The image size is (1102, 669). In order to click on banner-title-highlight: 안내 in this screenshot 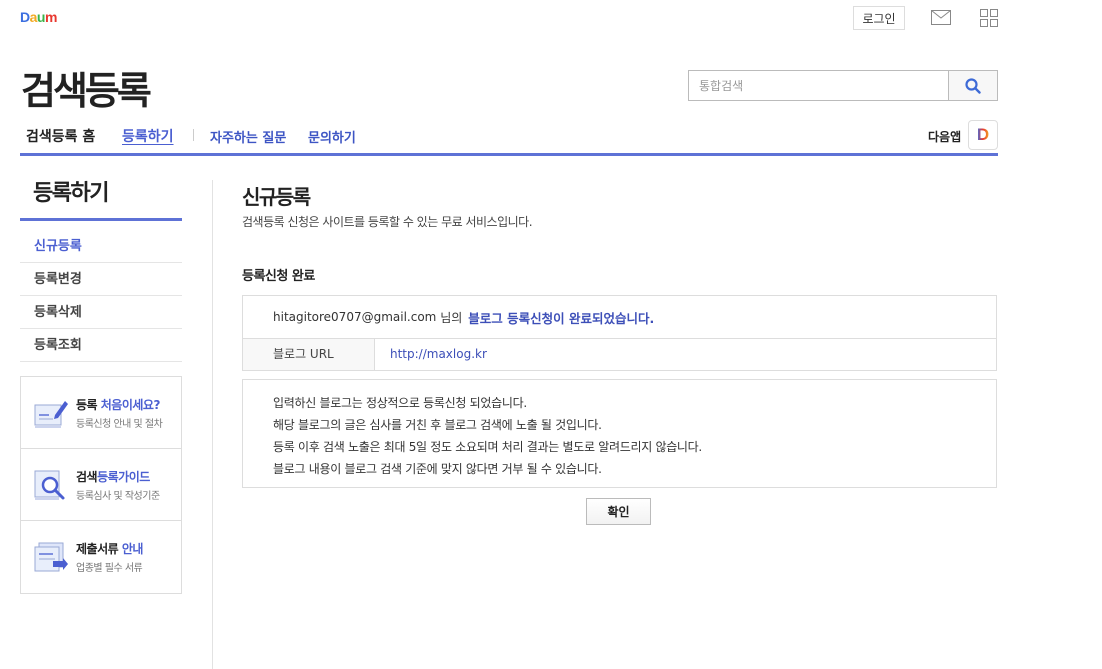, I will do `click(132, 549)`.